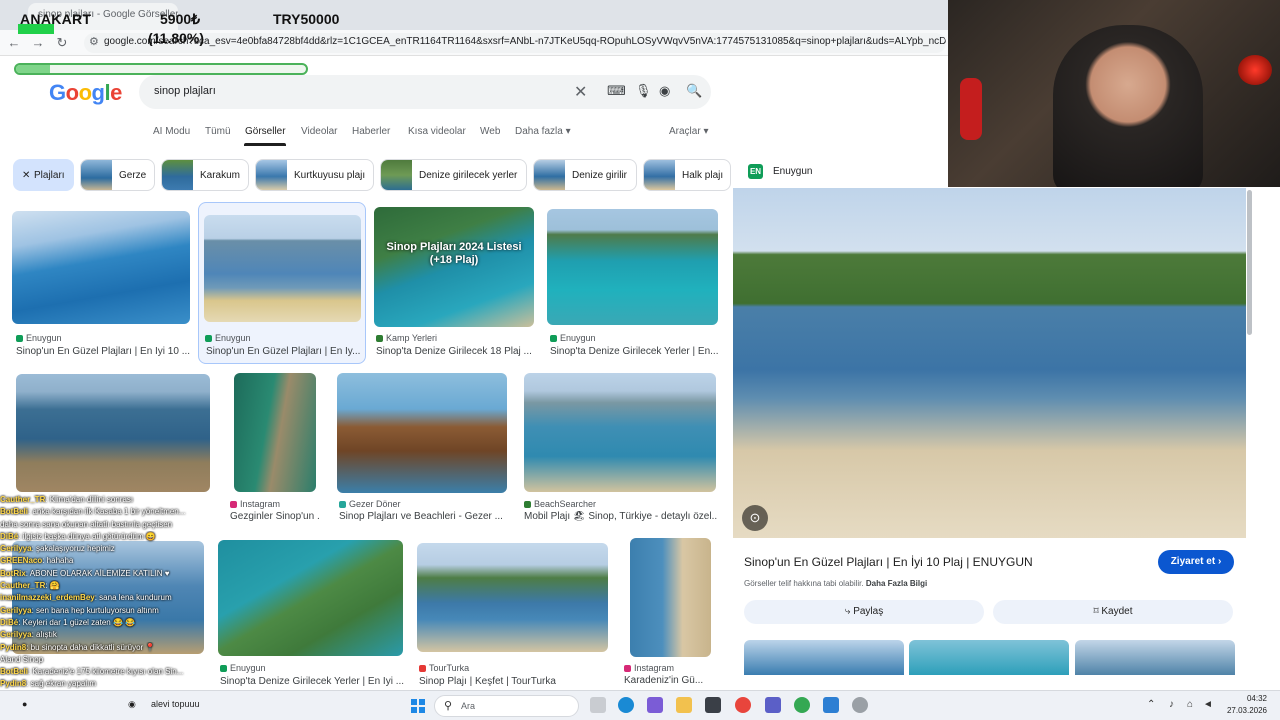 This screenshot has width=1280, height=720. I want to click on volume-icon: ◄, so click(1208, 704).